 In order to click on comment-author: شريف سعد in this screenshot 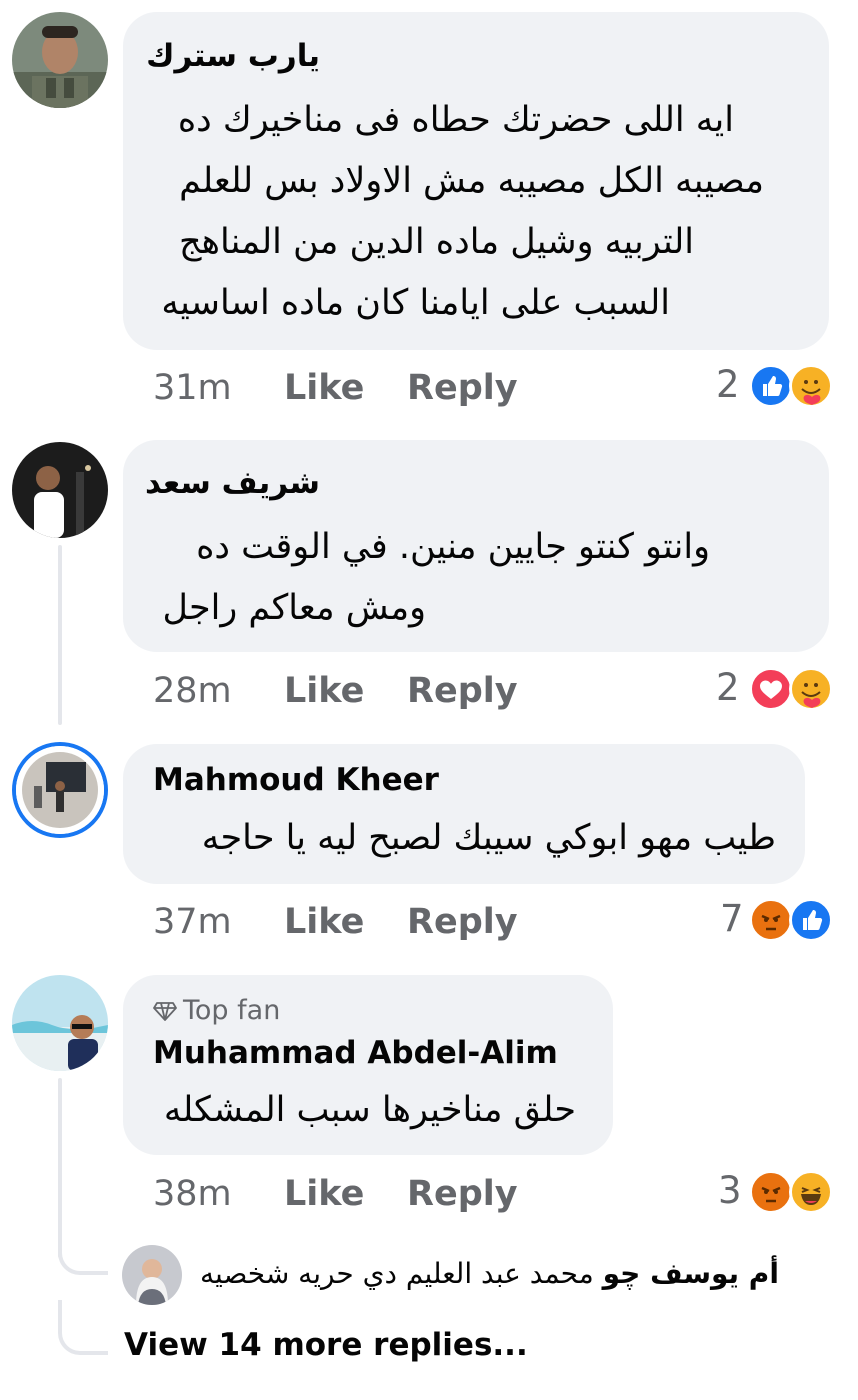, I will do `click(232, 483)`.